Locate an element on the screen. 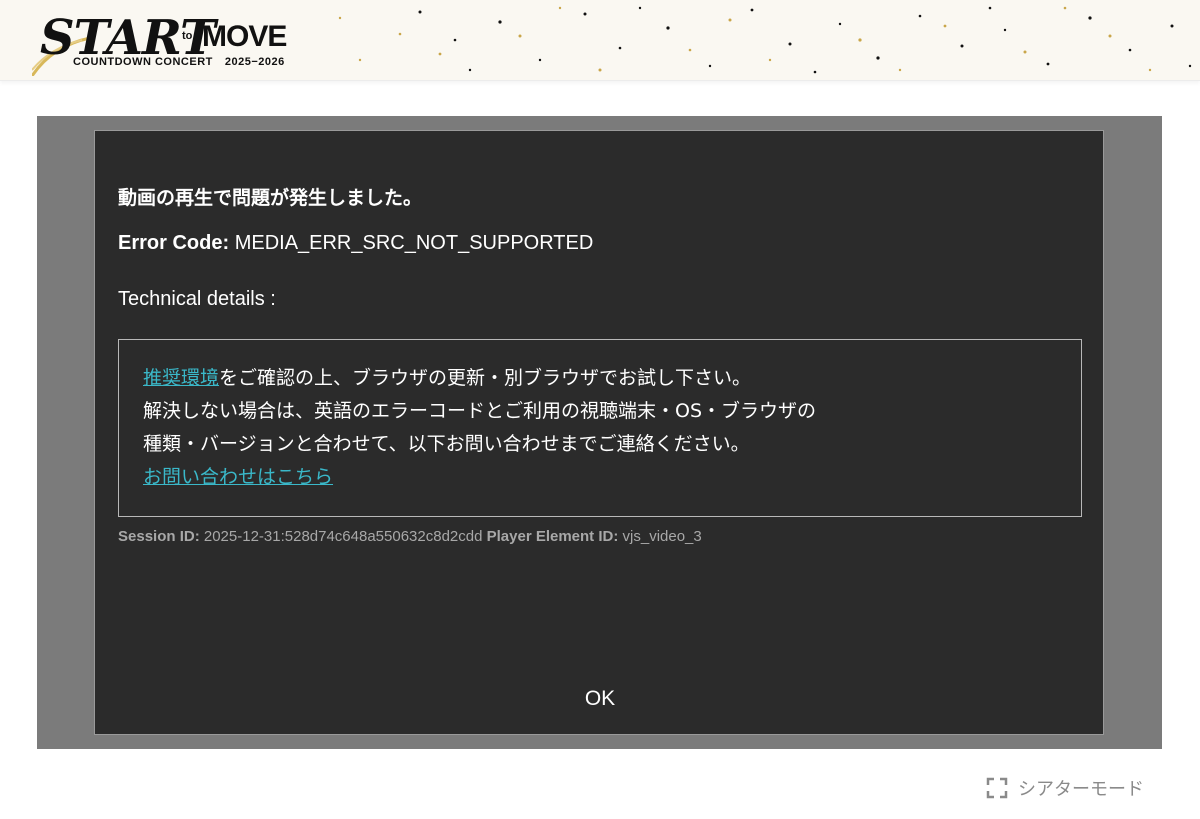  logo-subtitle: COUNTDOWN CONCERT 2025−2026 is located at coordinates (179, 62).